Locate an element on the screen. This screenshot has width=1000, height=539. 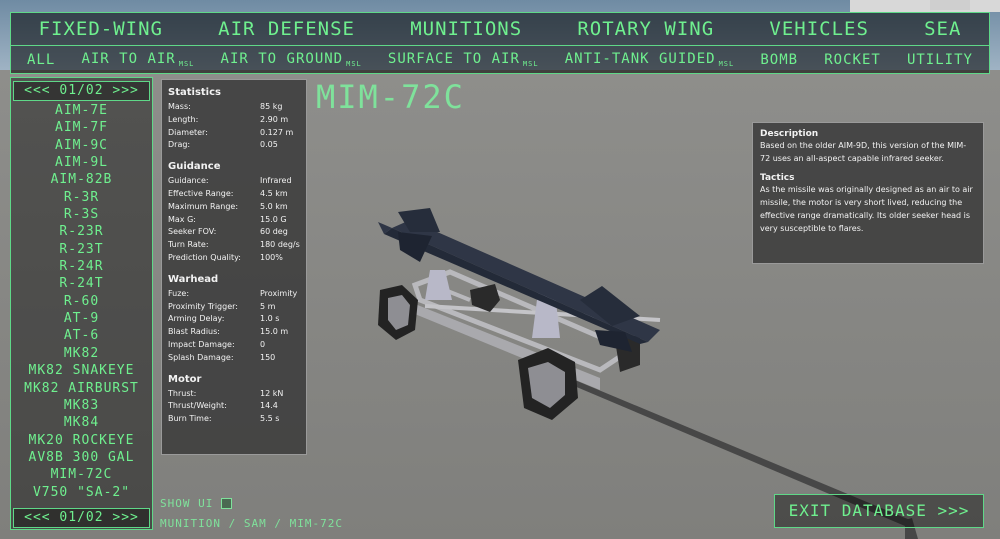
subnav-label: AIR TO AIR is located at coordinates (128, 59).